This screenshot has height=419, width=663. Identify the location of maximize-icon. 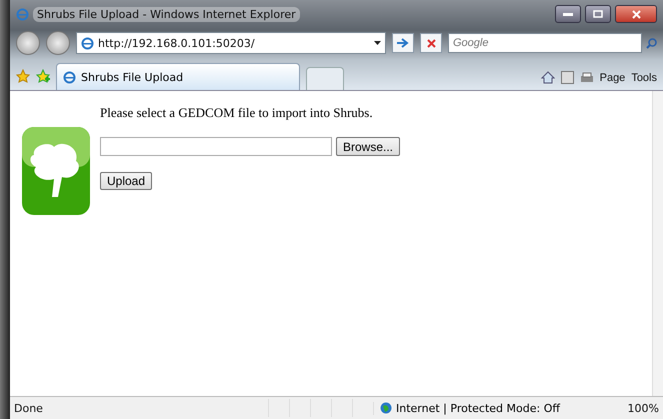
(598, 14).